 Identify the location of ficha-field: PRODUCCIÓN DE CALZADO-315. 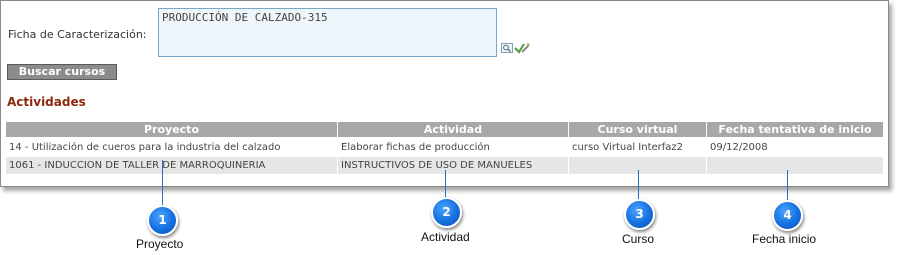
(327, 32).